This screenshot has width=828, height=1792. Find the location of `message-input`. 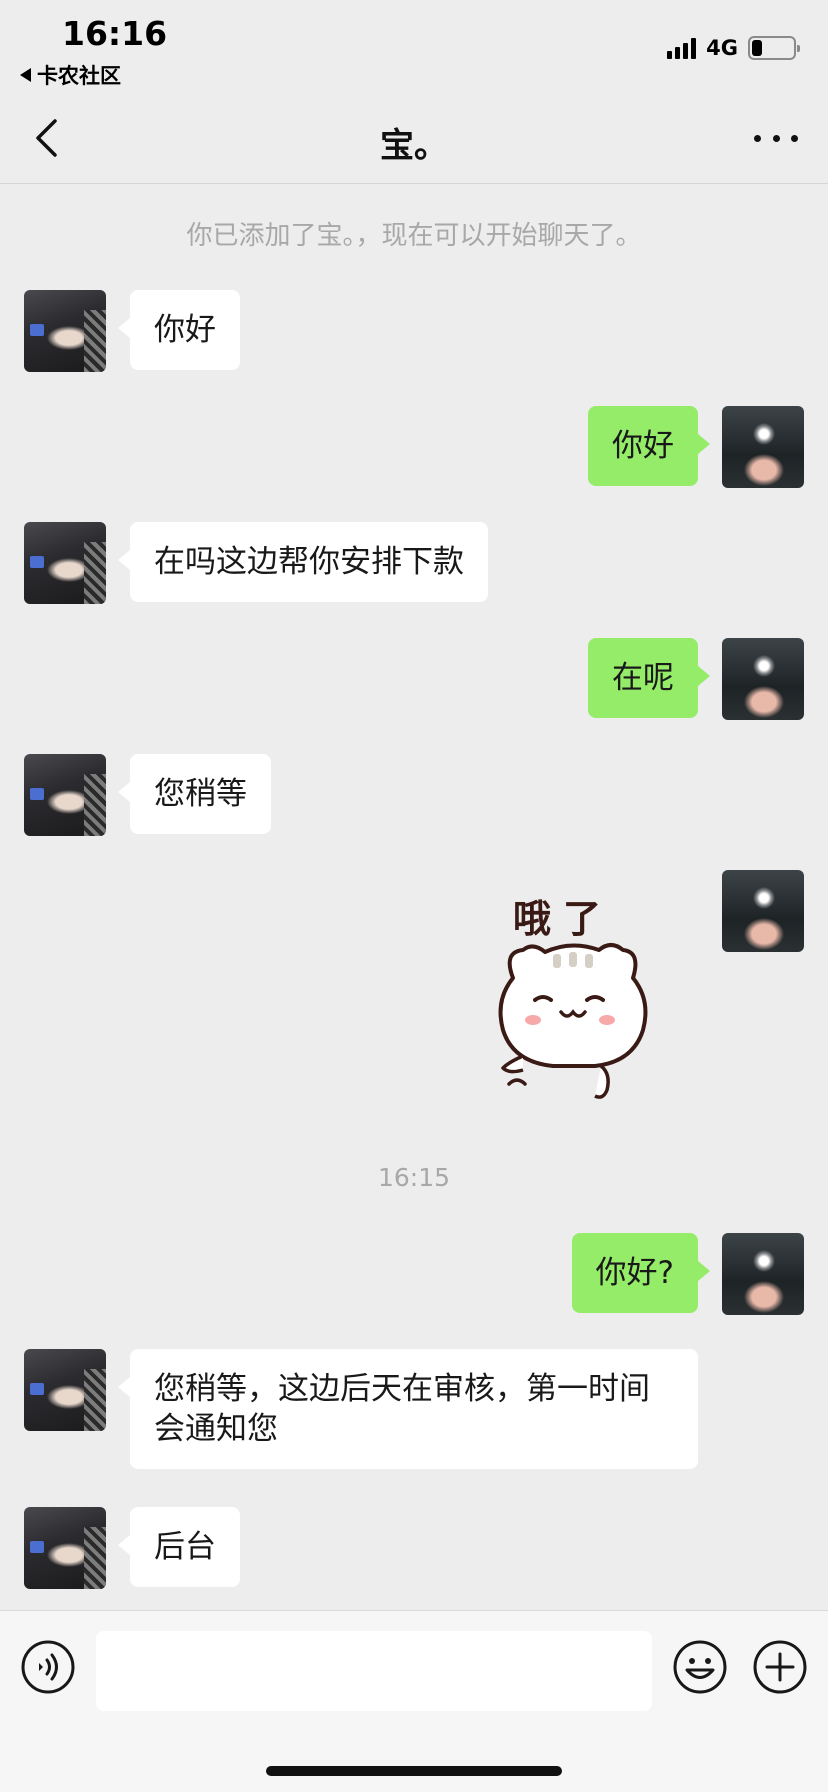

message-input is located at coordinates (374, 1671).